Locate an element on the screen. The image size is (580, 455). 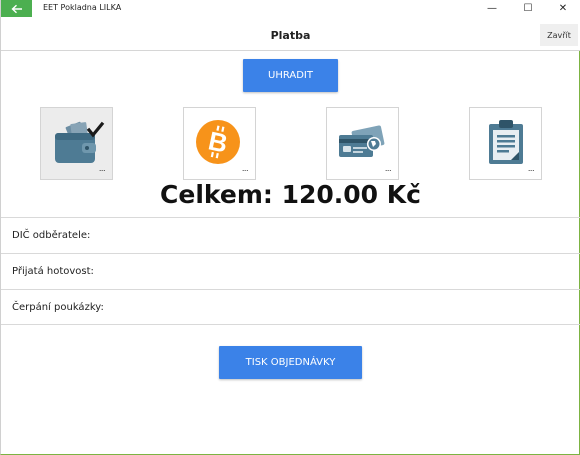
title-bar: EET Pokladna LILKA — ☐ ✕ is located at coordinates (290, 8).